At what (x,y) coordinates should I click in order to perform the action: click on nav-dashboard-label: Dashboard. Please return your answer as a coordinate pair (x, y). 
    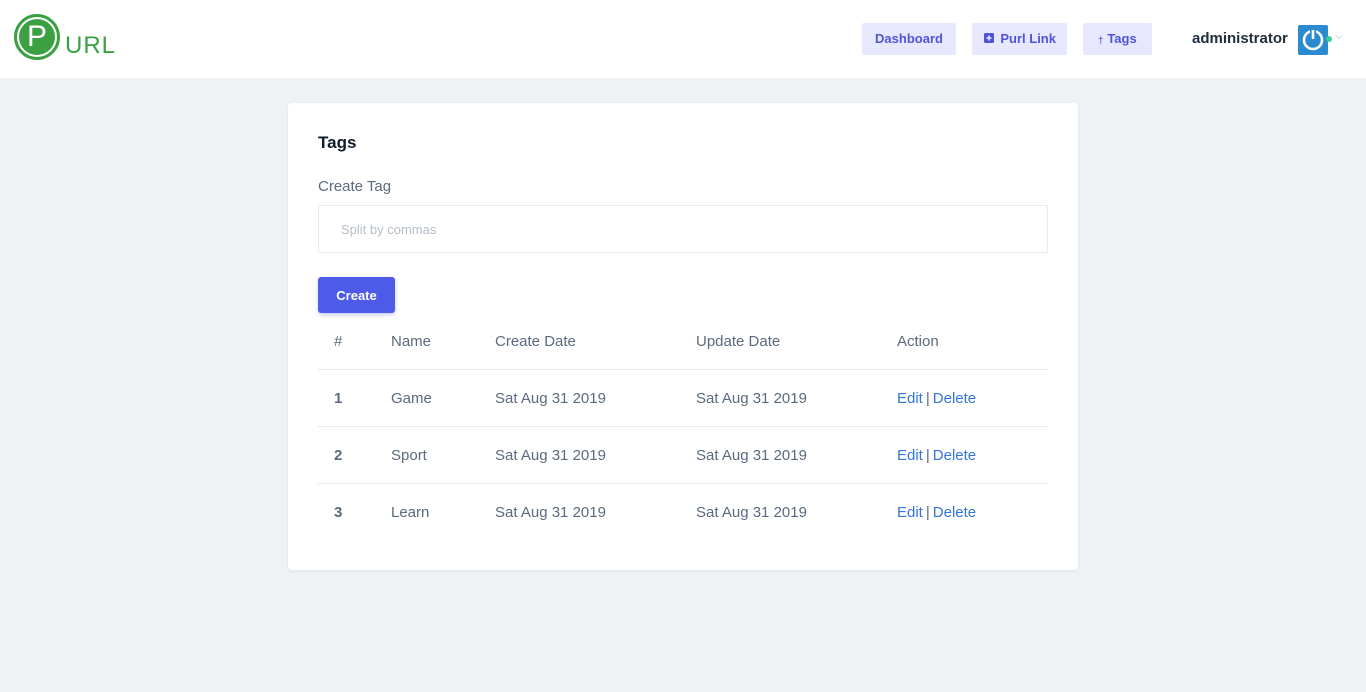
    Looking at the image, I should click on (909, 38).